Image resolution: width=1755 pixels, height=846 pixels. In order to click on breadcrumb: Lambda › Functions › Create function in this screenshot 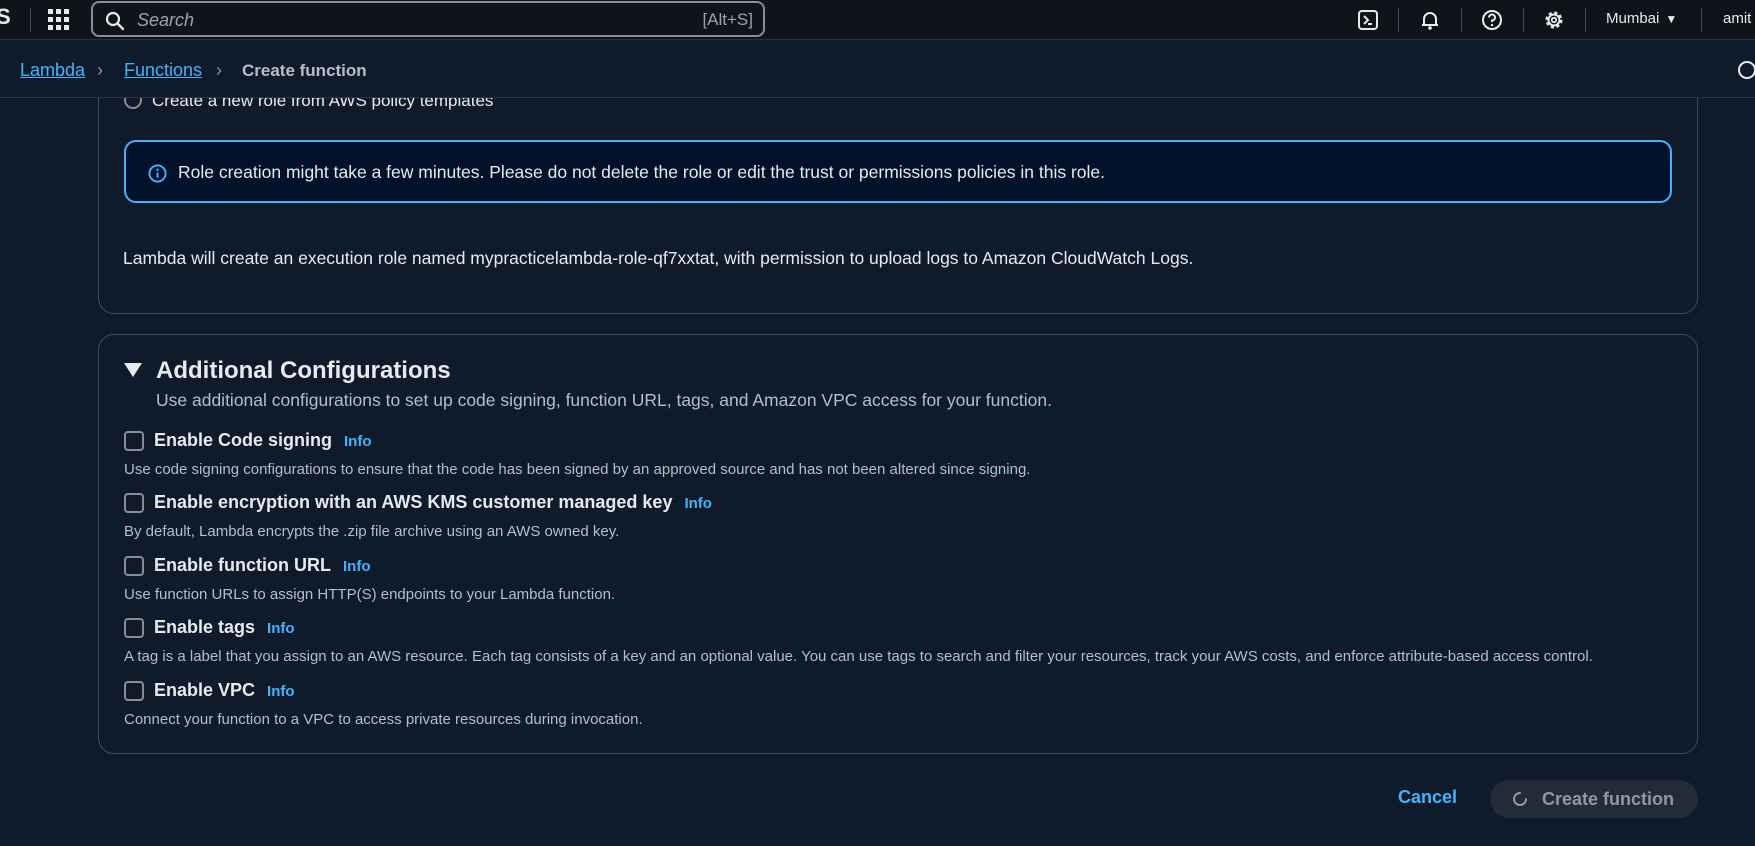, I will do `click(877, 69)`.